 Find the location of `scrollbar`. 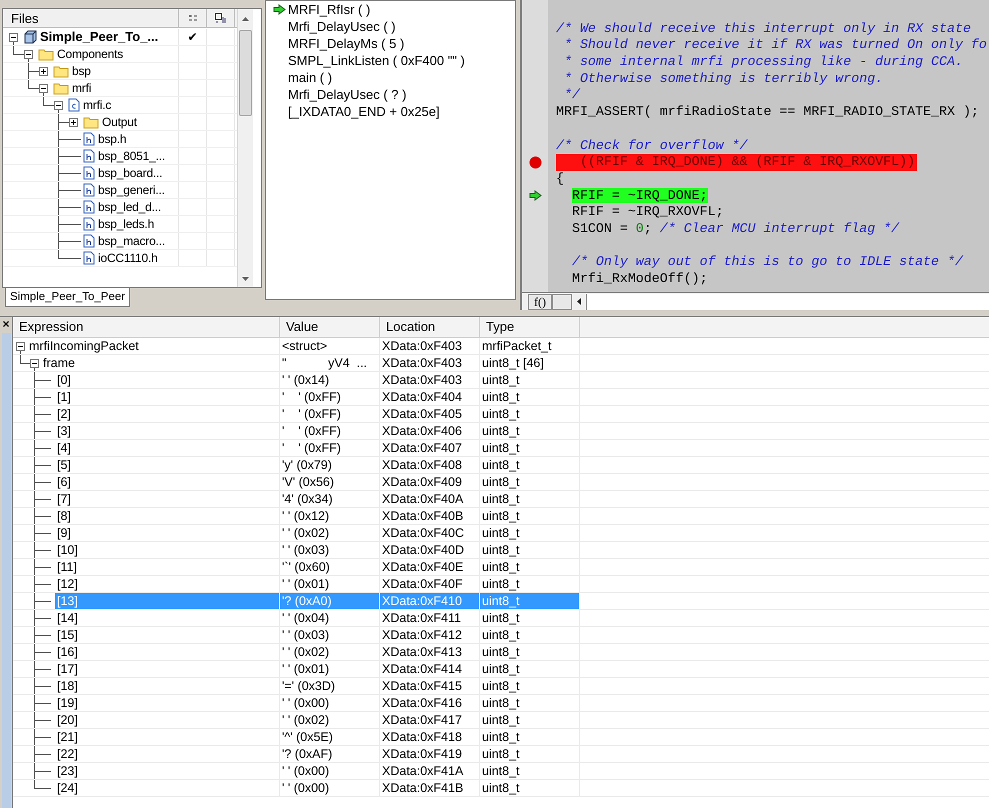

scrollbar is located at coordinates (245, 148).